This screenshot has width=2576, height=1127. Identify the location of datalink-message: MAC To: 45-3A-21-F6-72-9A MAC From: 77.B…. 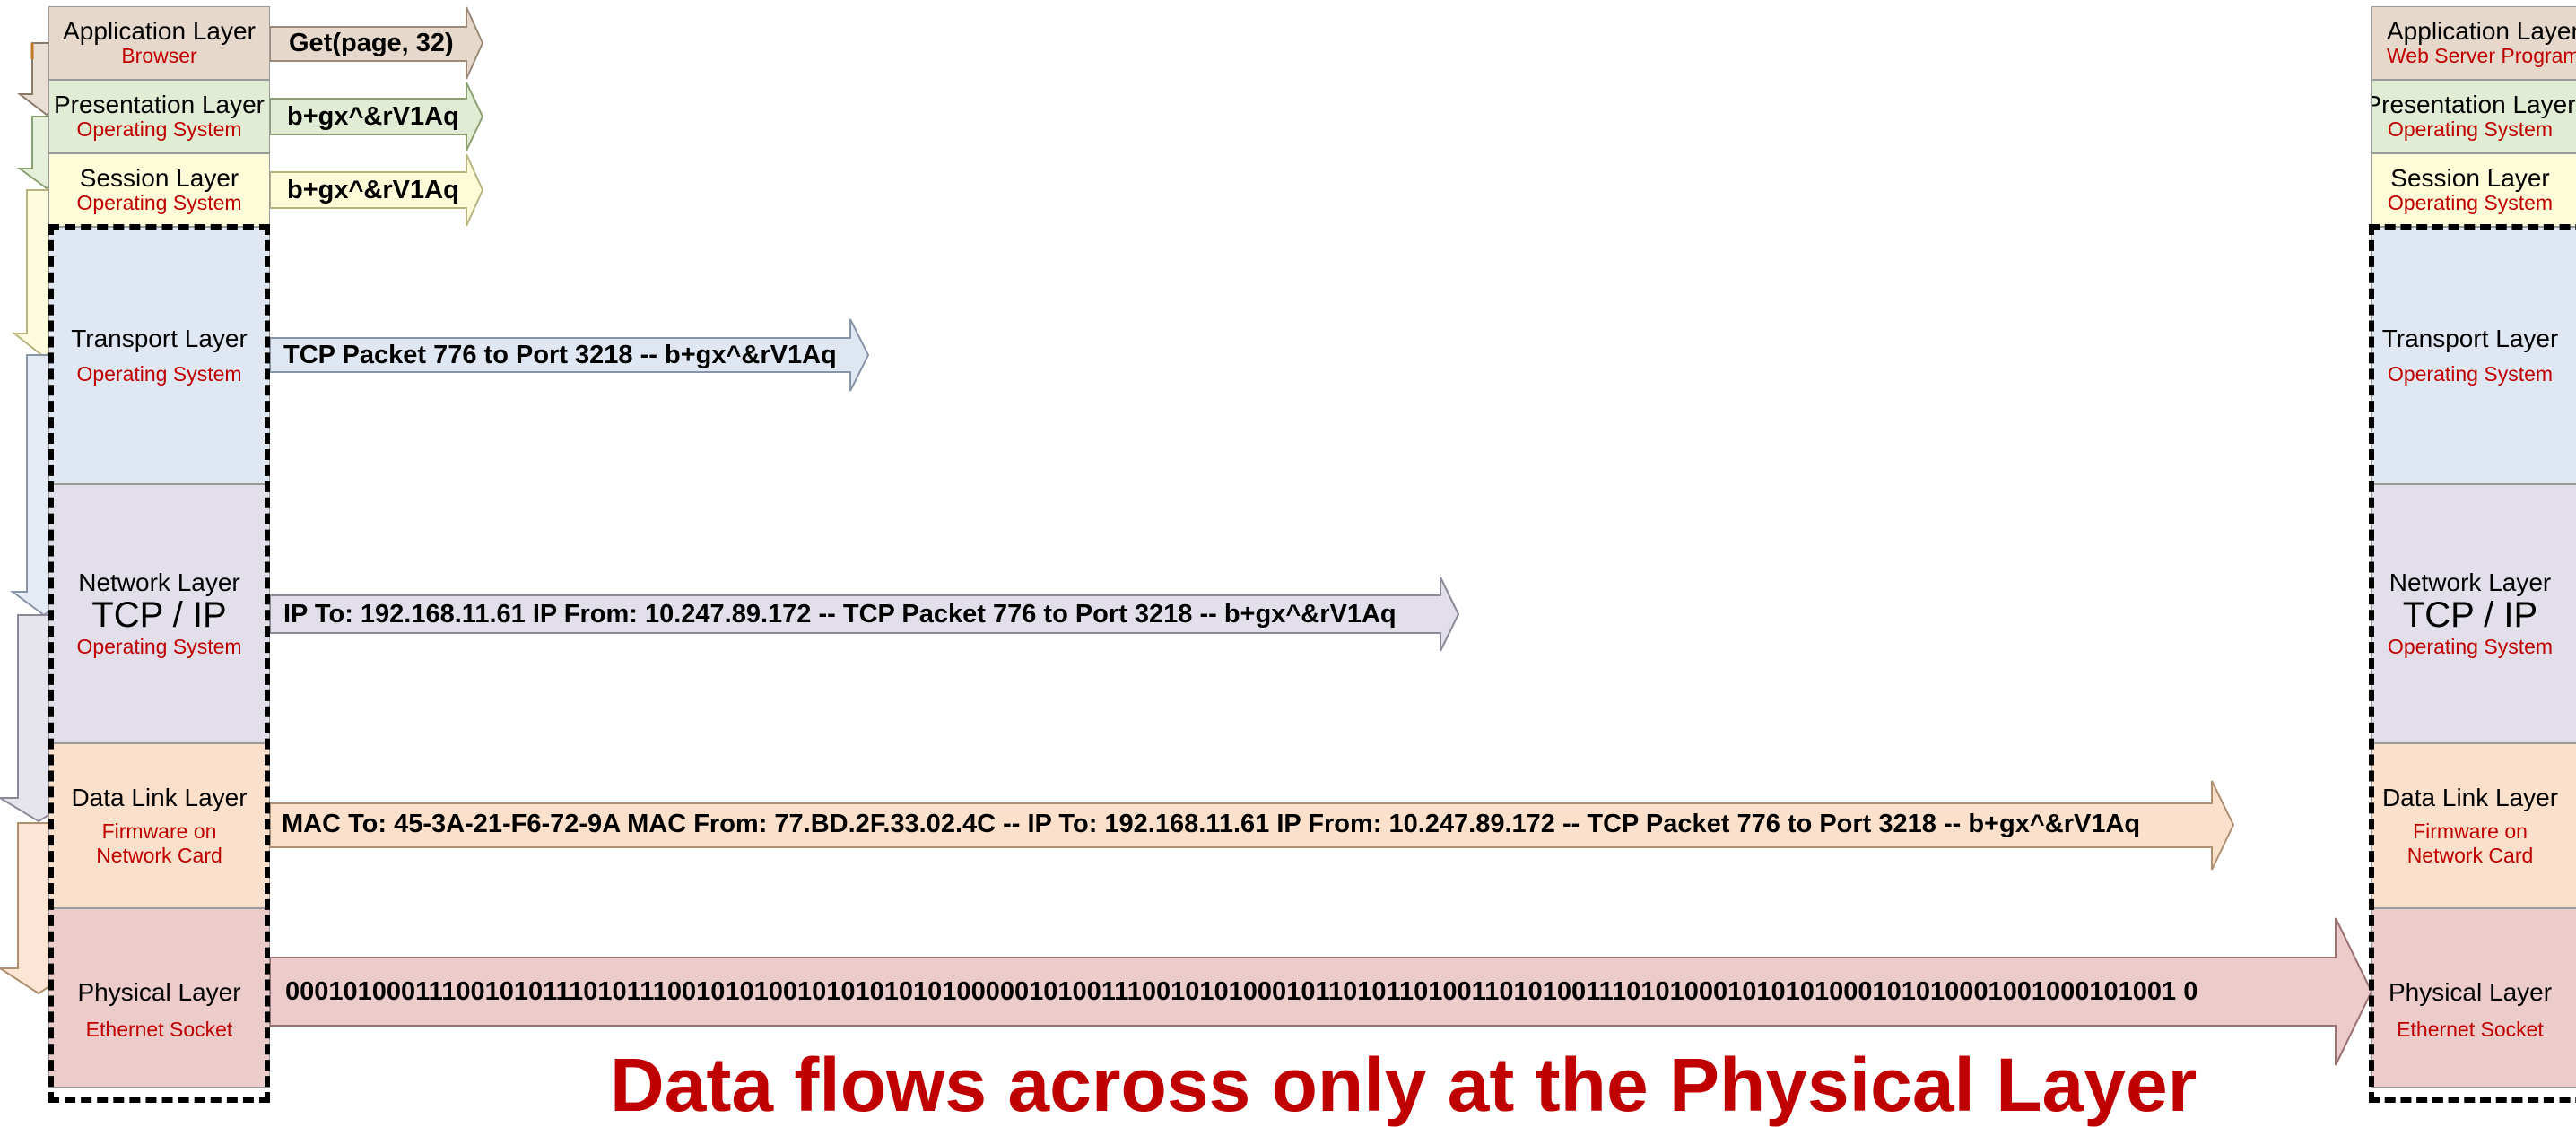
(1211, 824).